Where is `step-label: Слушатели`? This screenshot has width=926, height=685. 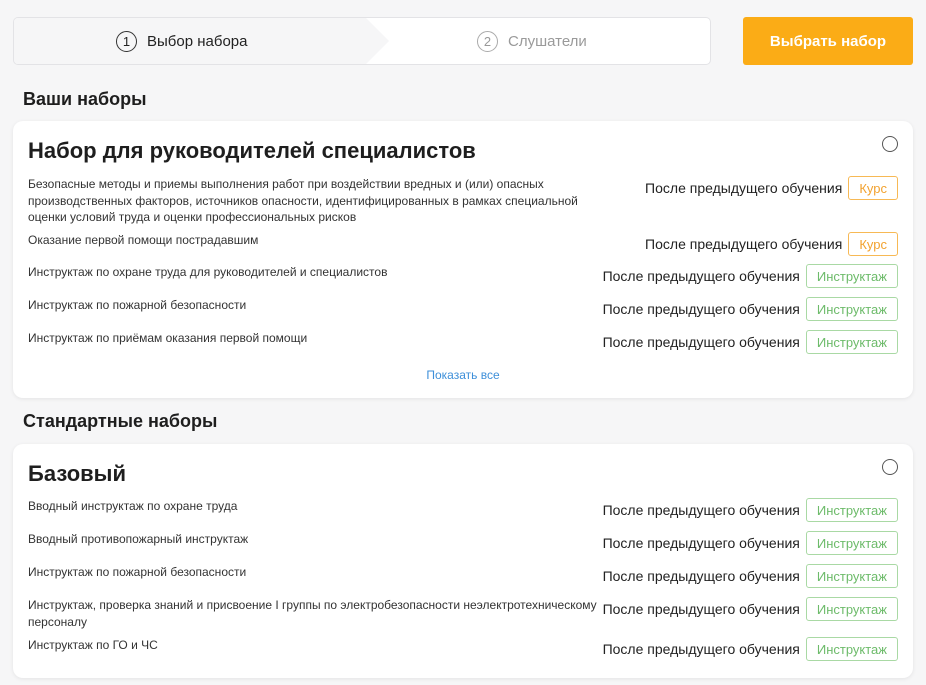 step-label: Слушатели is located at coordinates (547, 41).